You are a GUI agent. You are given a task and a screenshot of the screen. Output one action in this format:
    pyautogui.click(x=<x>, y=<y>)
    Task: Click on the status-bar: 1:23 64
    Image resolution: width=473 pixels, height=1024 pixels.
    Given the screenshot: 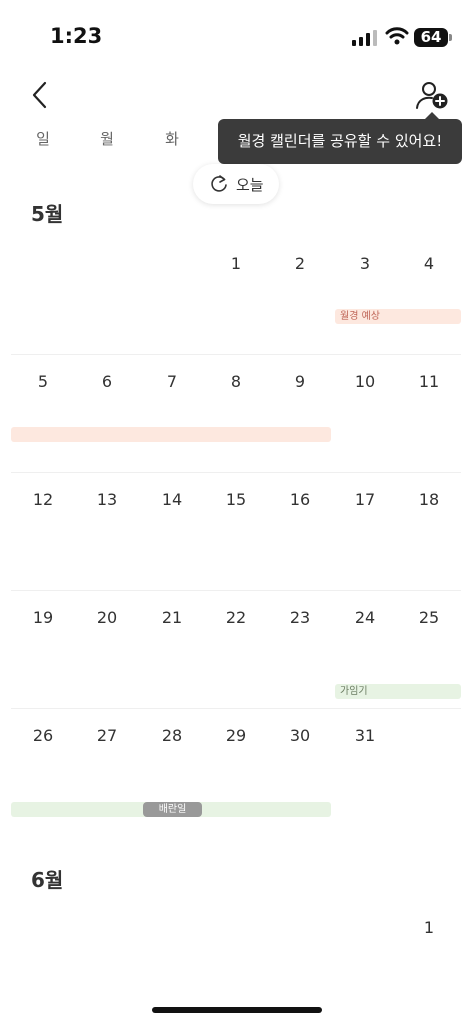 What is the action you would take?
    pyautogui.click(x=236, y=30)
    